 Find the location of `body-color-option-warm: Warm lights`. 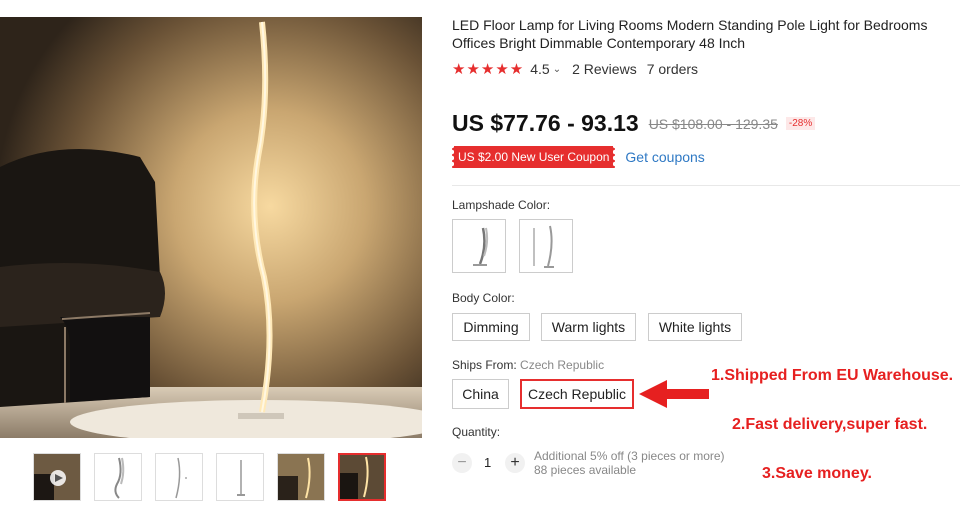

body-color-option-warm: Warm lights is located at coordinates (588, 327).